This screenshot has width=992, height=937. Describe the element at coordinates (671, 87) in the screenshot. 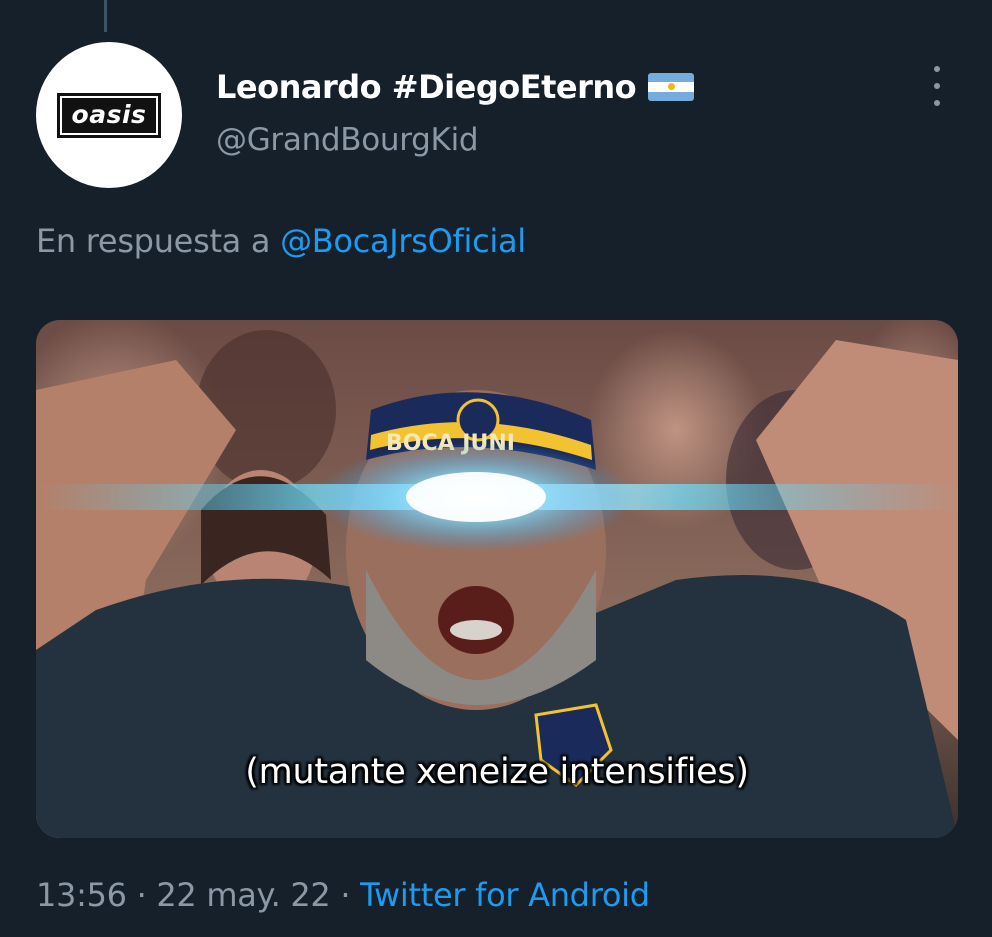

I see `argentina-flag-icon` at that location.